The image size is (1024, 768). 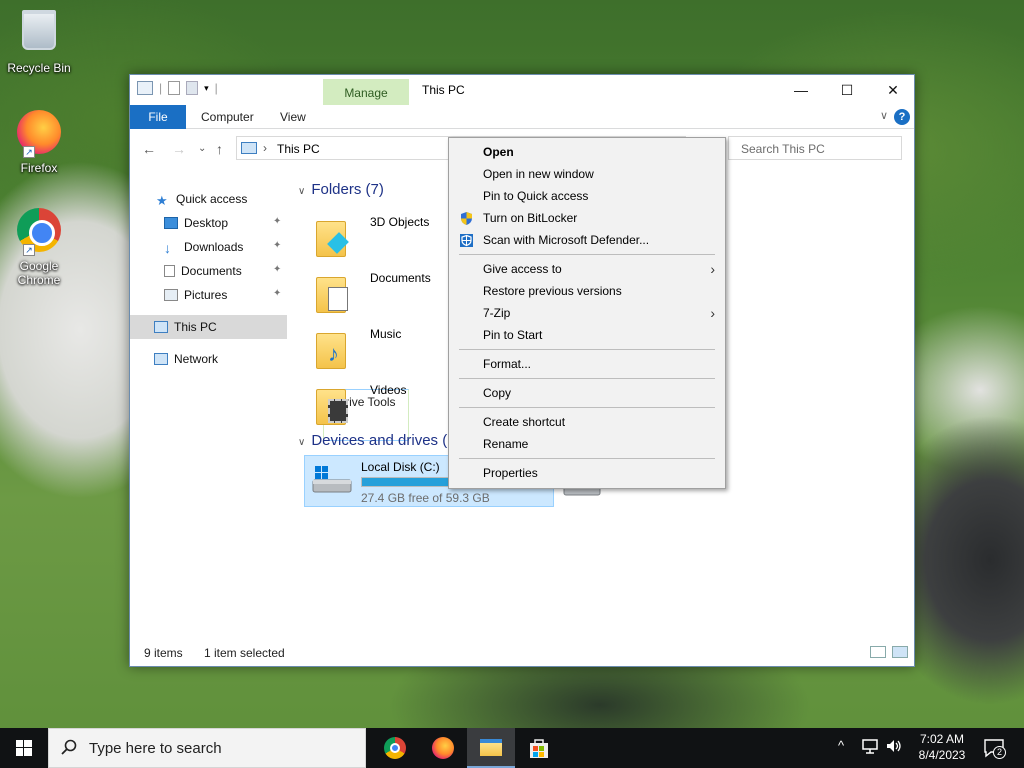 What do you see at coordinates (498, 152) in the screenshot?
I see `menu-item-label: Open` at bounding box center [498, 152].